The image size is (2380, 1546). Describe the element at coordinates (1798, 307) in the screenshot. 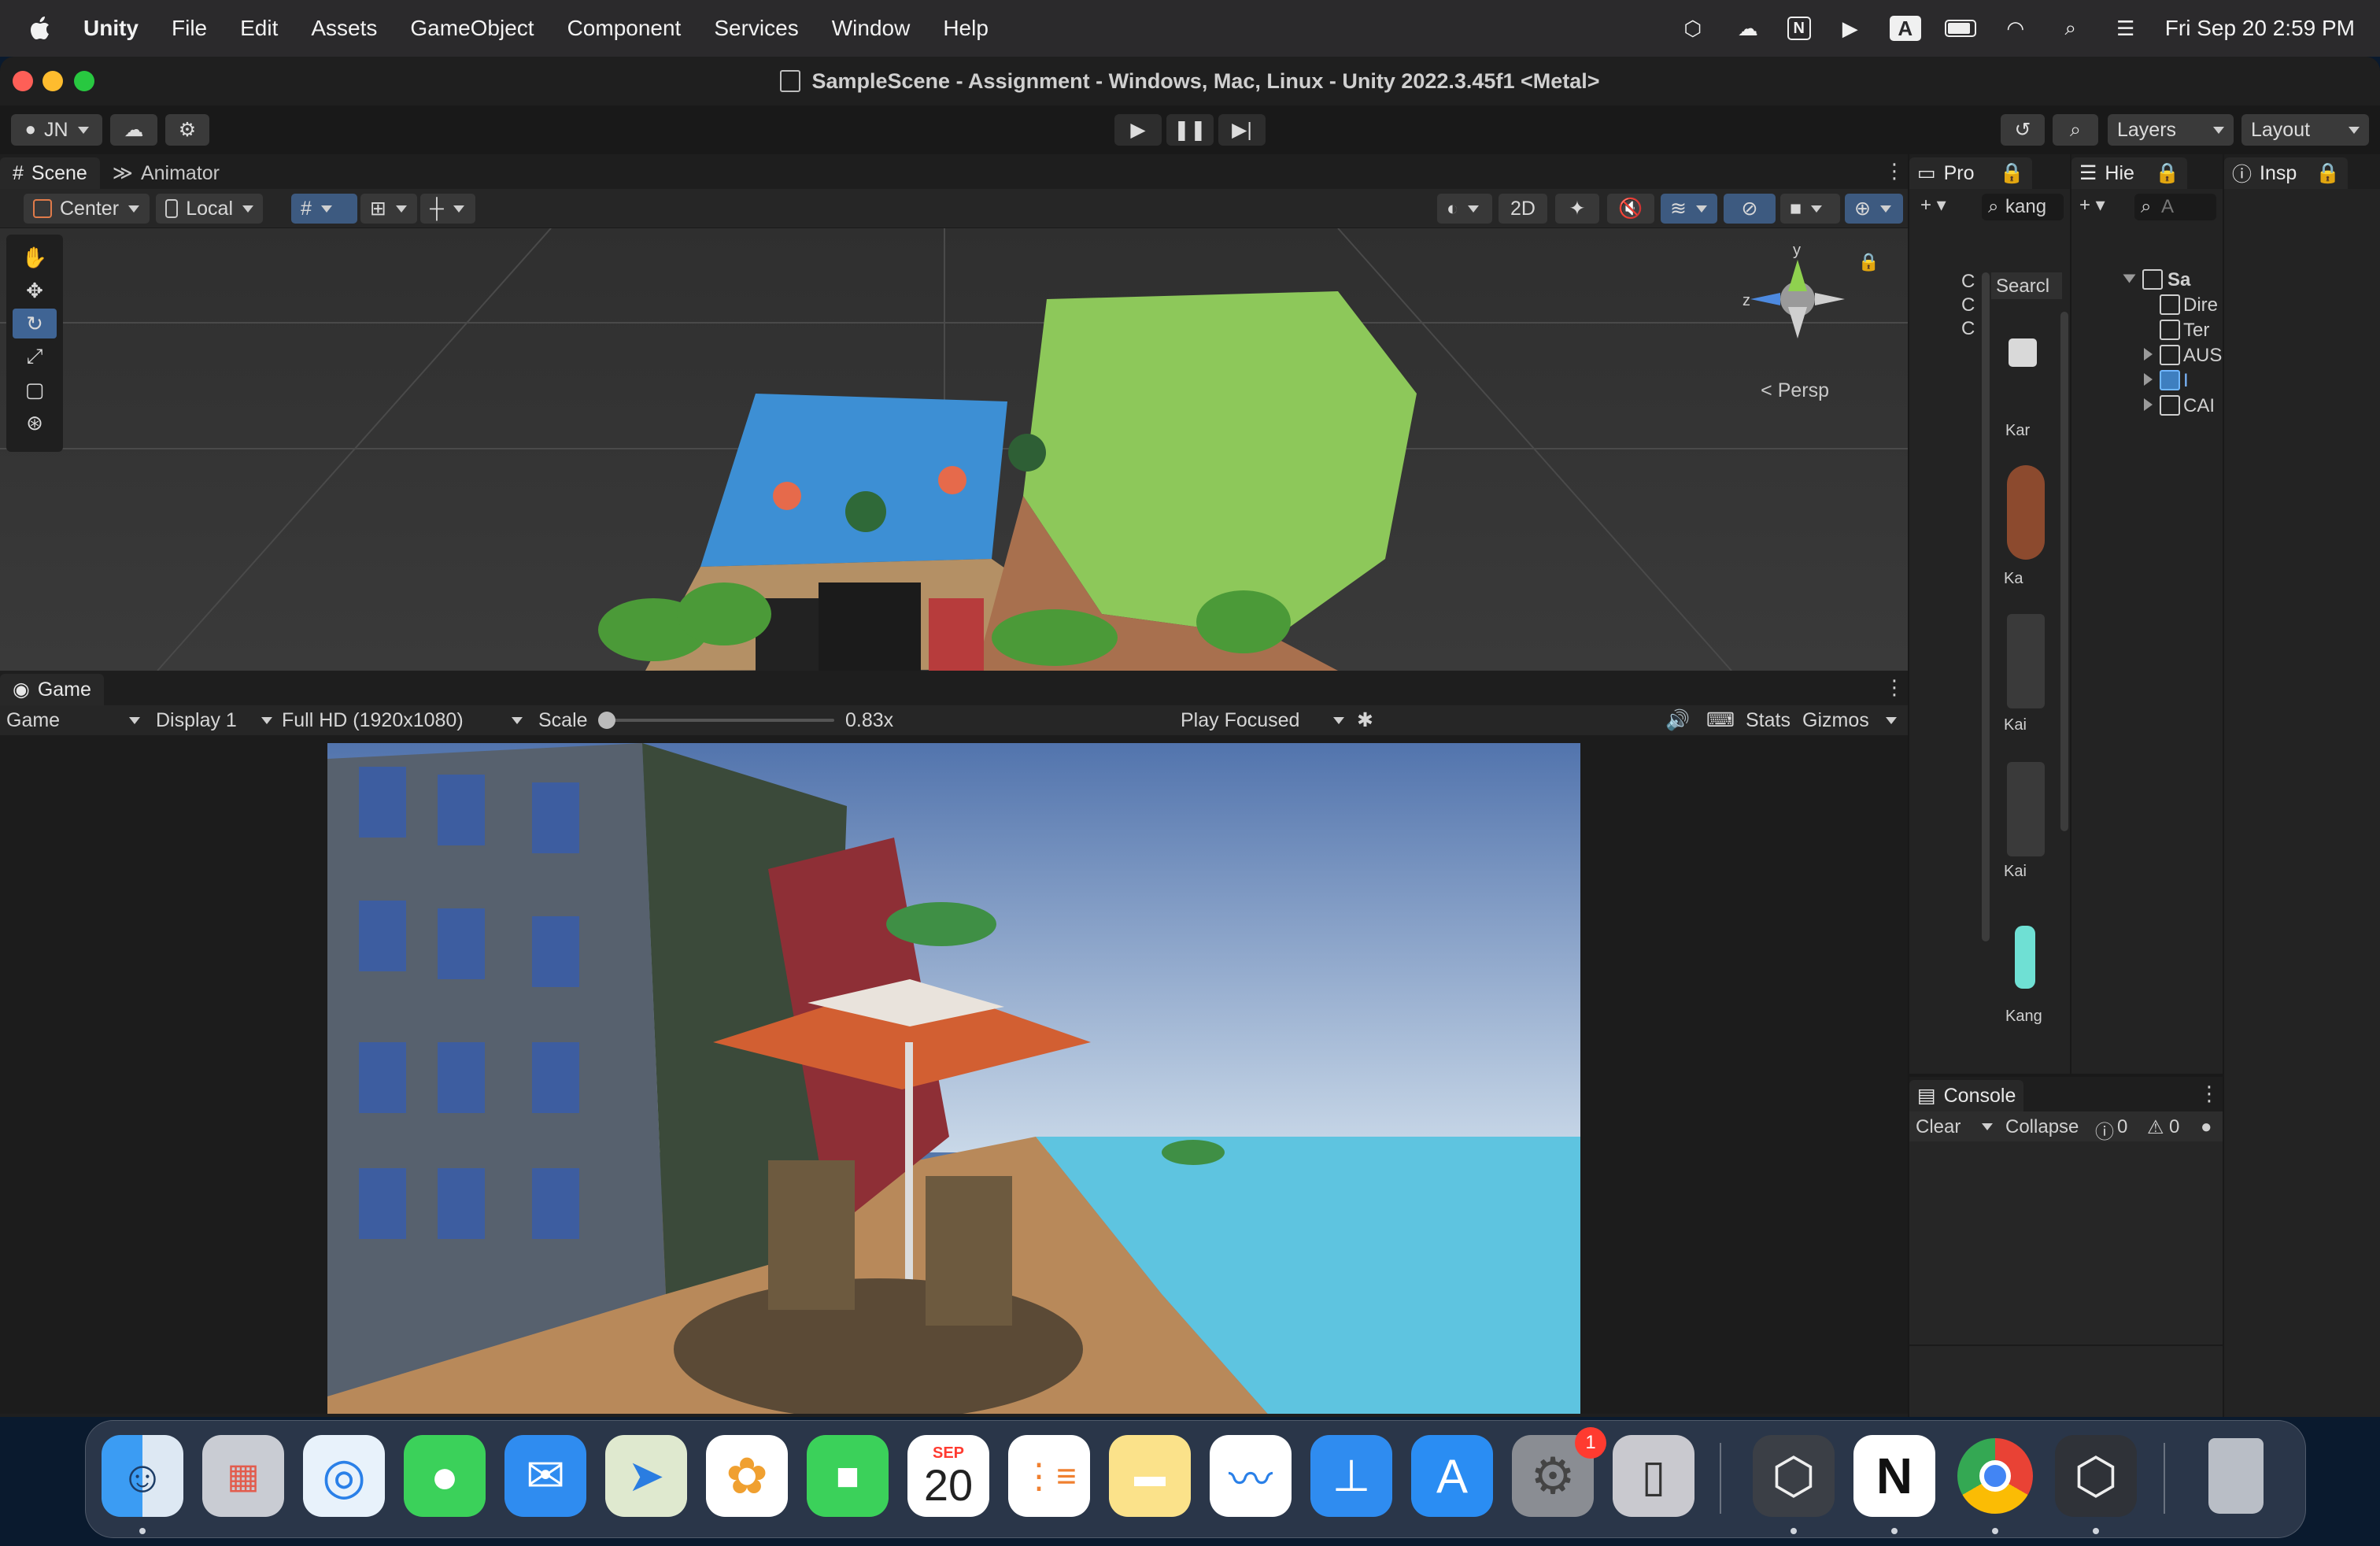

I see `orientation-gizmo: y z` at that location.